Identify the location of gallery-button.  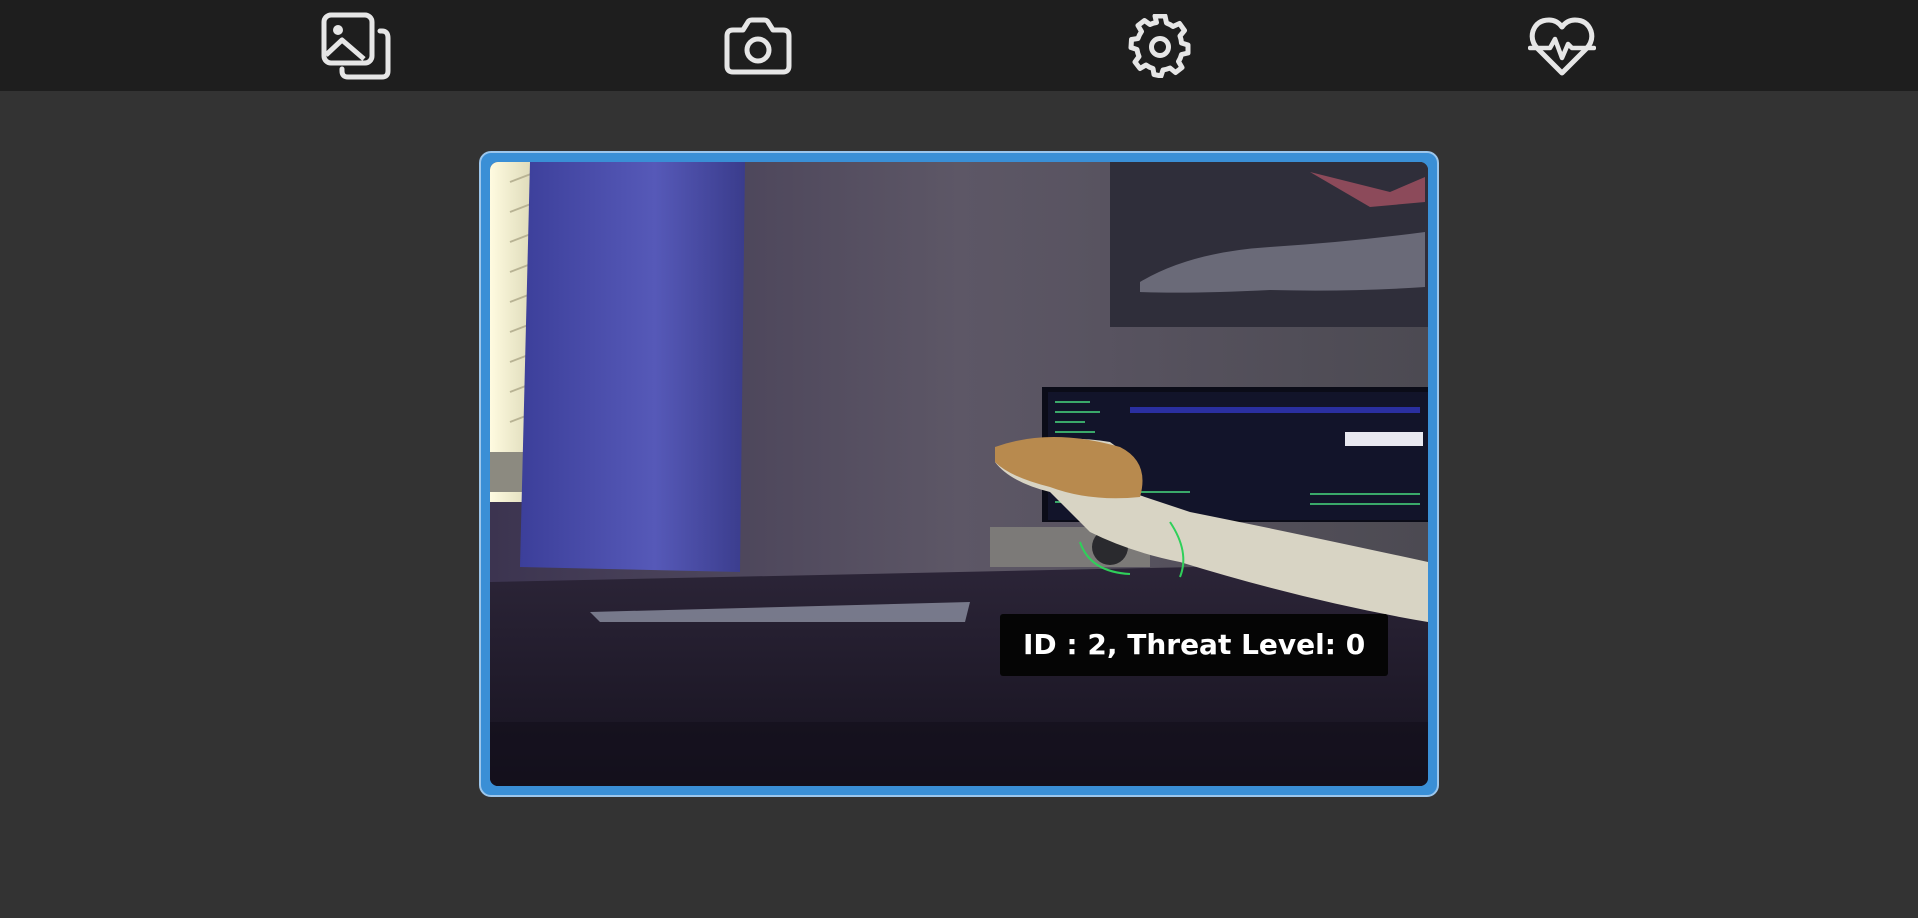
(356, 46).